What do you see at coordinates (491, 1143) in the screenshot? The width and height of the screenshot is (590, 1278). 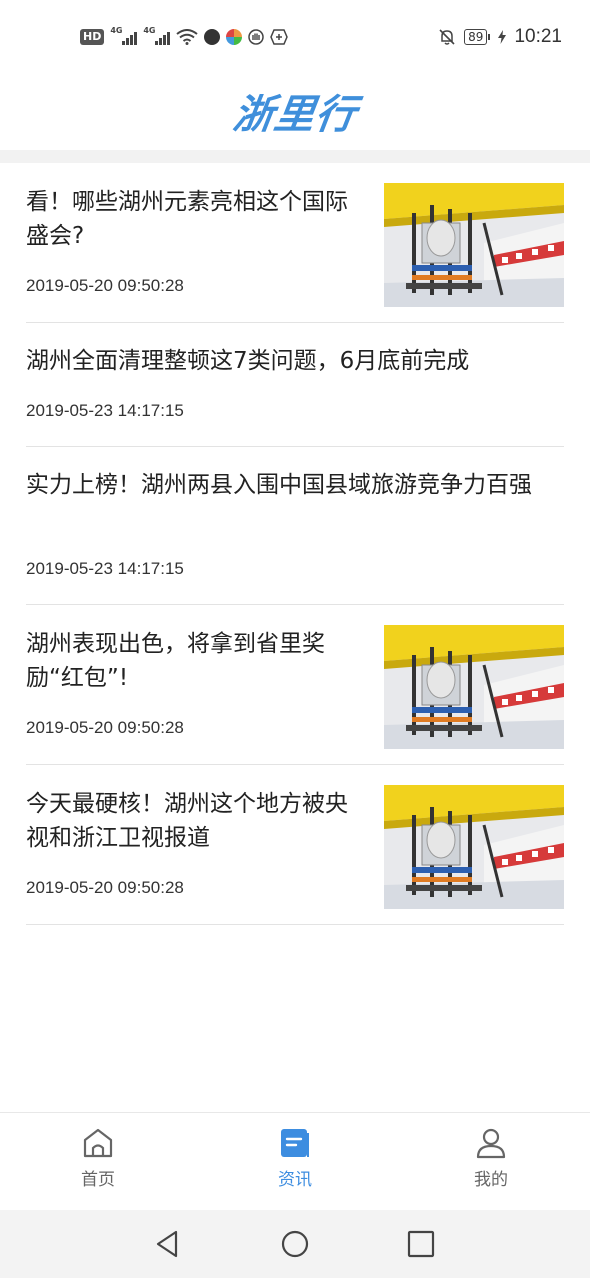 I see `person-icon` at bounding box center [491, 1143].